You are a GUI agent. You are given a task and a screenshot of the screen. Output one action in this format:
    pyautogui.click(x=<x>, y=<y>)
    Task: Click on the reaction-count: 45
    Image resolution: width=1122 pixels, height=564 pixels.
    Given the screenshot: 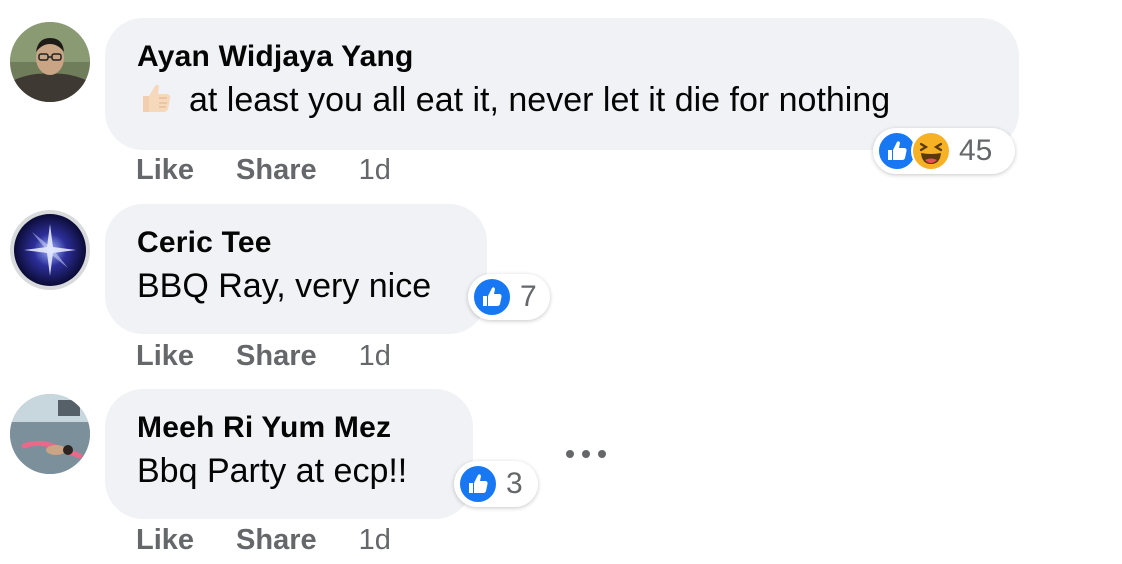 What is the action you would take?
    pyautogui.click(x=976, y=150)
    